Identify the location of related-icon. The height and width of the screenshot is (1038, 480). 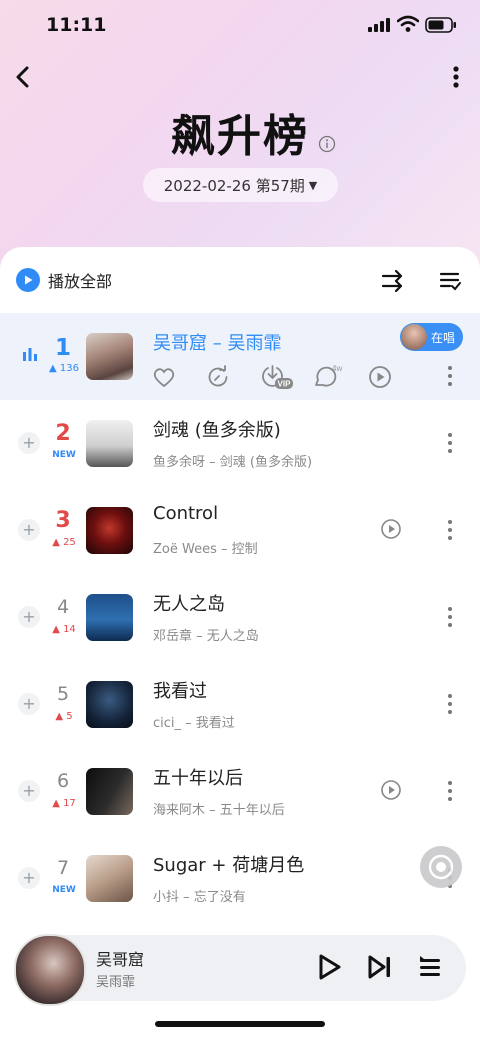
(218, 377).